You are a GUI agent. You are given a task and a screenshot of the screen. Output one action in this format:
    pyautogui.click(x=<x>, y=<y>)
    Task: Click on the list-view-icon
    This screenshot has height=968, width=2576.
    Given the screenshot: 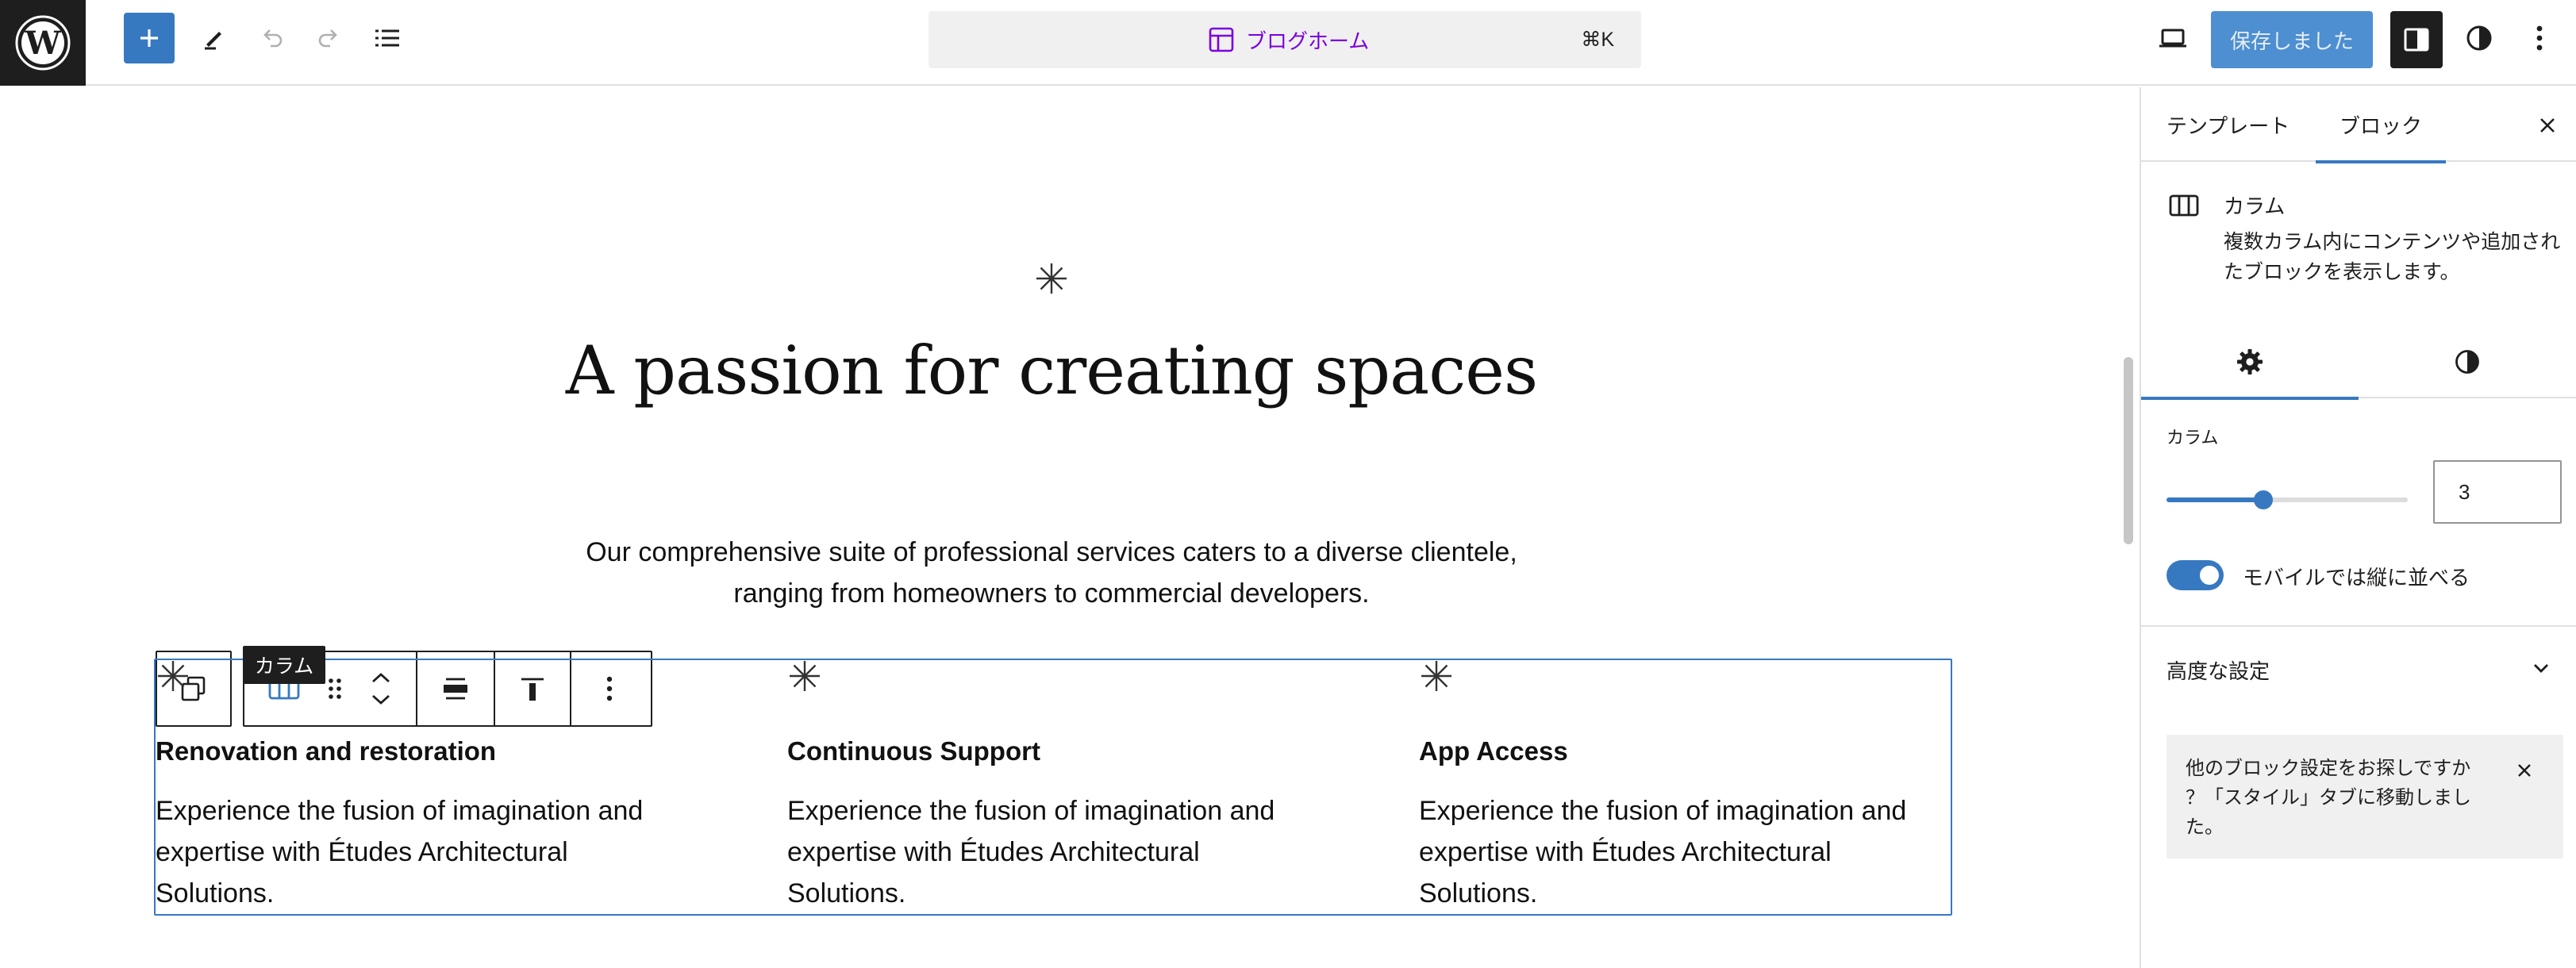 What is the action you would take?
    pyautogui.click(x=387, y=38)
    